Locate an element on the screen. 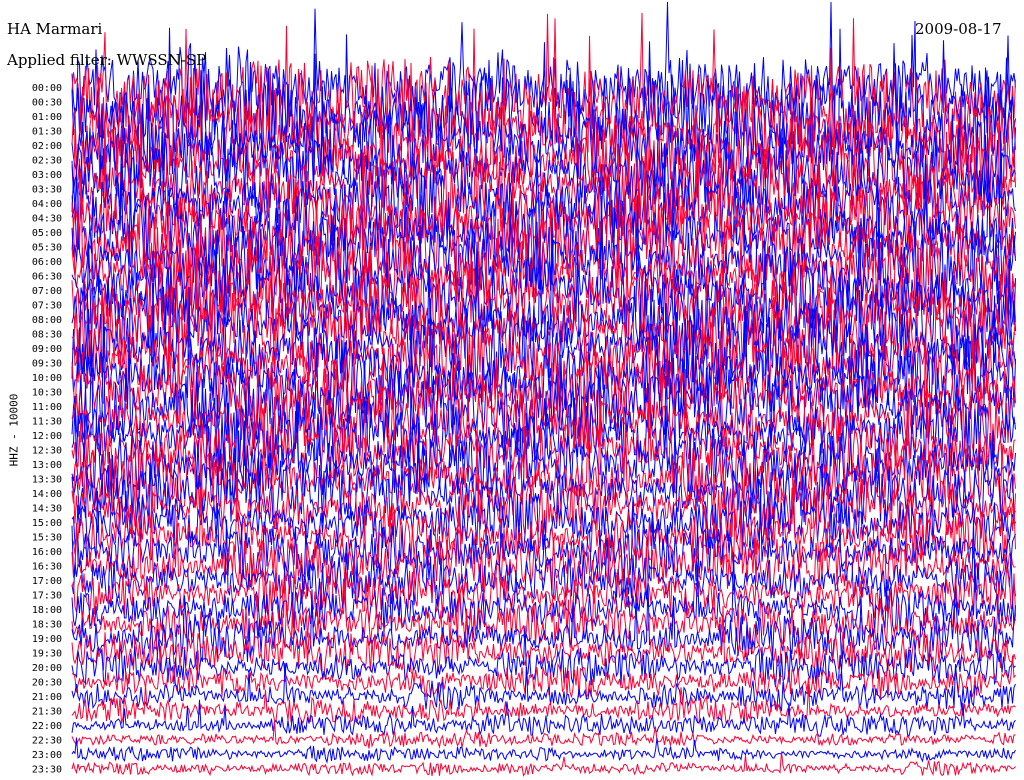 The width and height of the screenshot is (1024, 780). row-time-label: 11:00 is located at coordinates (47, 407).